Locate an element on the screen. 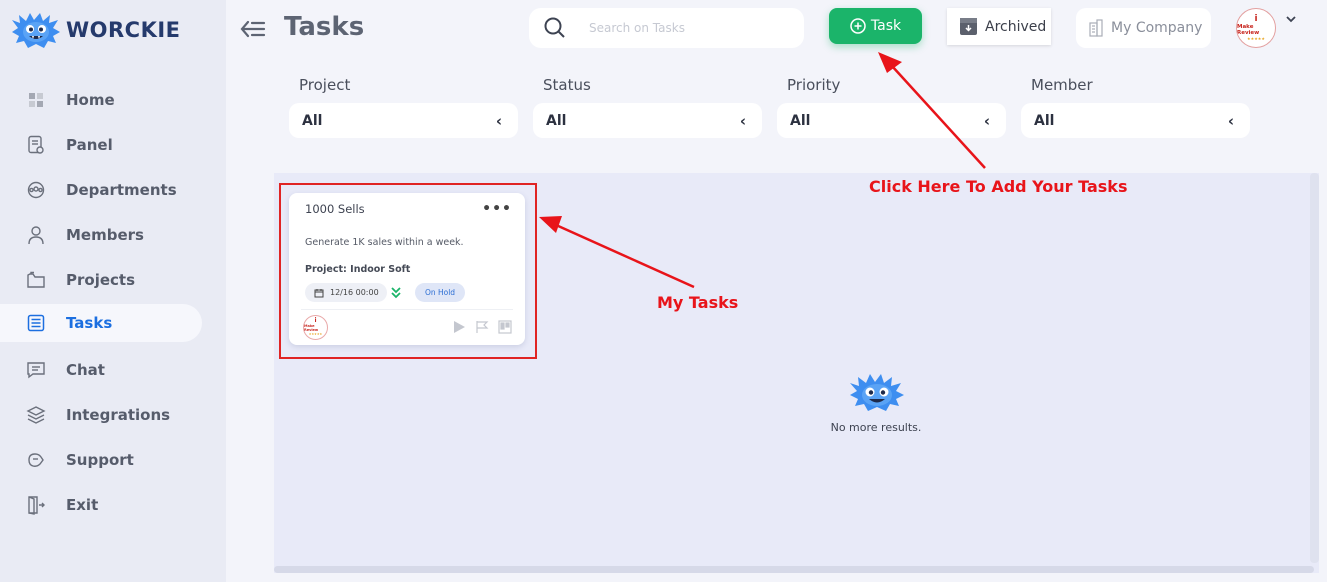 Image resolution: width=1327 pixels, height=582 pixels. my-tasks-highlight is located at coordinates (408, 271).